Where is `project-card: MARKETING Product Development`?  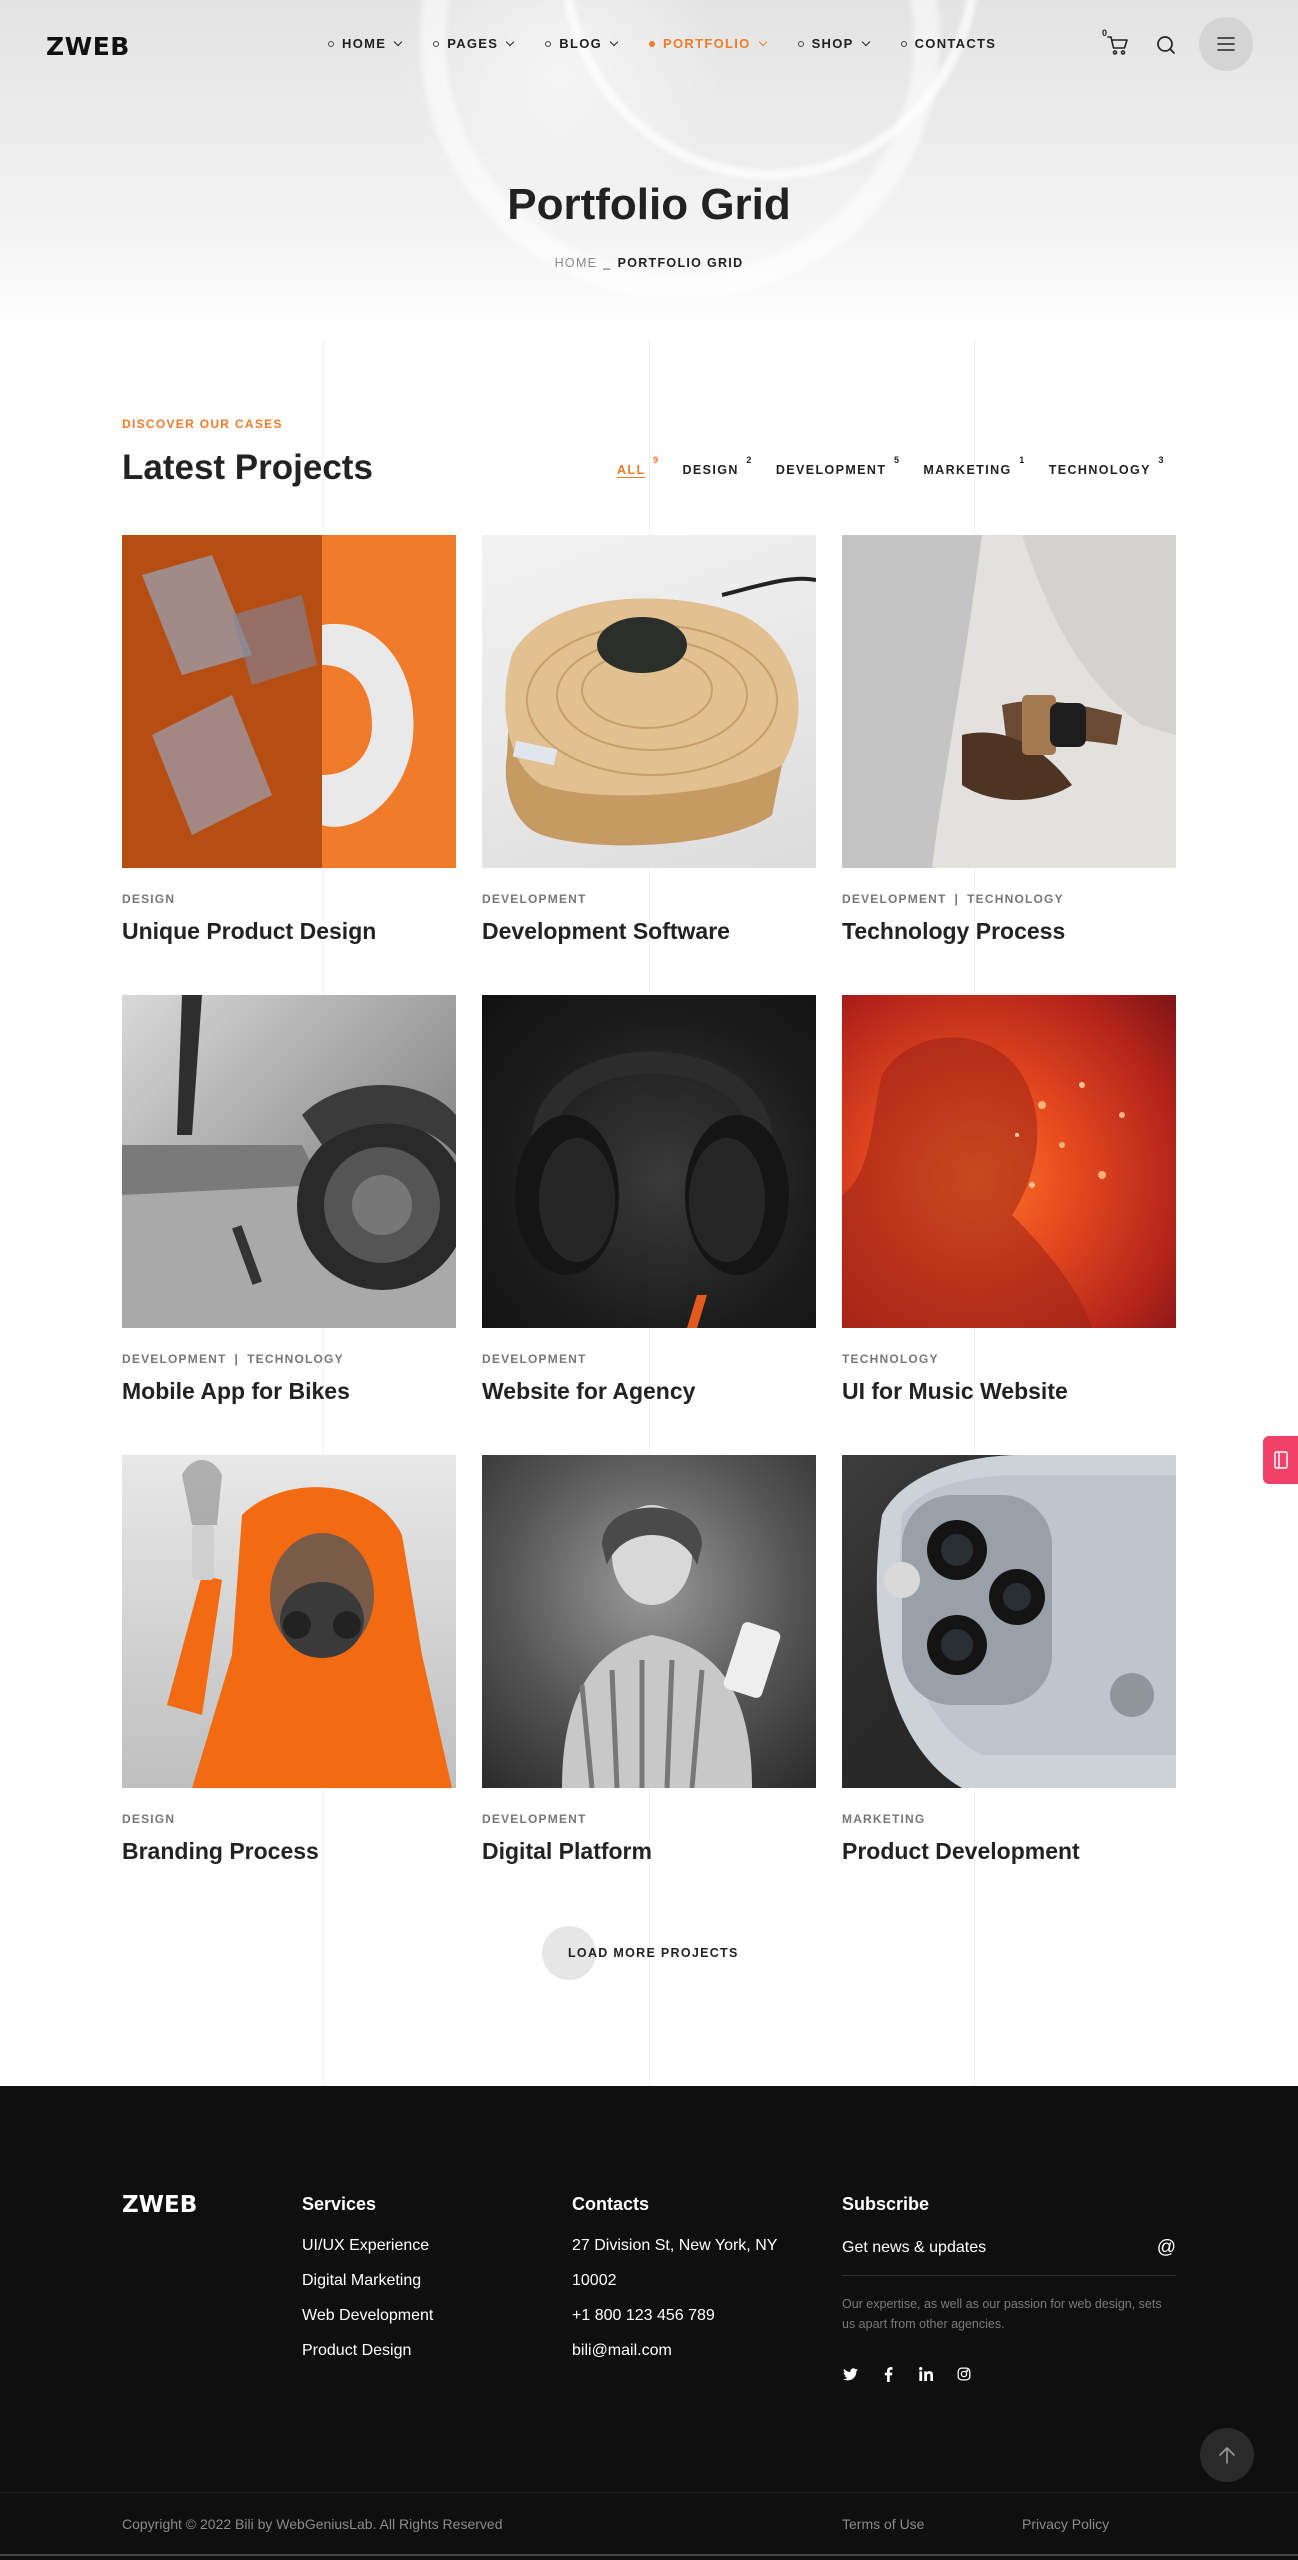
project-card: MARKETING Product Development is located at coordinates (1009, 1660).